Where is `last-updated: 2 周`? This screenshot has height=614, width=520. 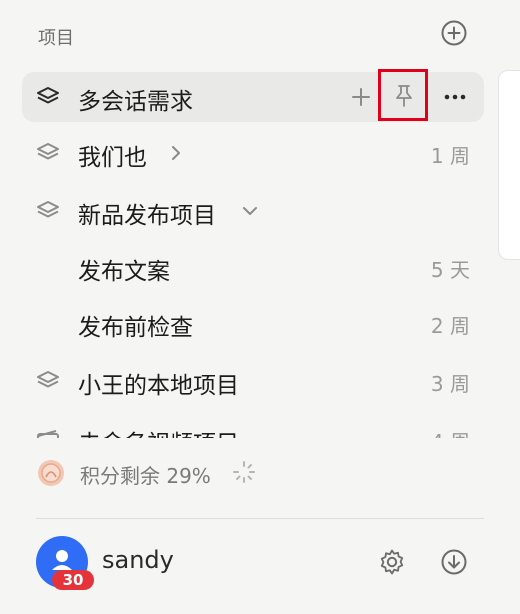 last-updated: 2 周 is located at coordinates (450, 326).